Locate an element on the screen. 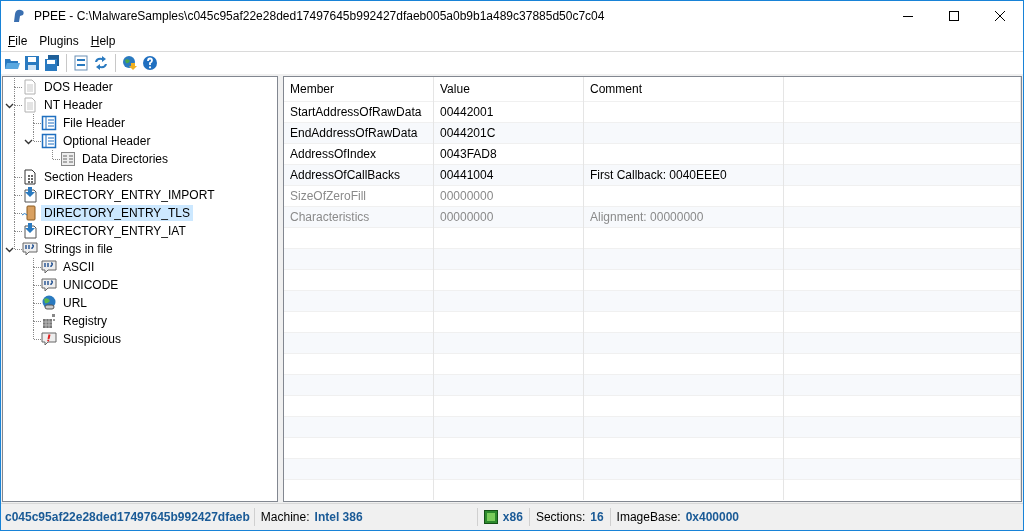 The height and width of the screenshot is (531, 1024). table-cell: First Callback: 0040EEE0 is located at coordinates (658, 175).